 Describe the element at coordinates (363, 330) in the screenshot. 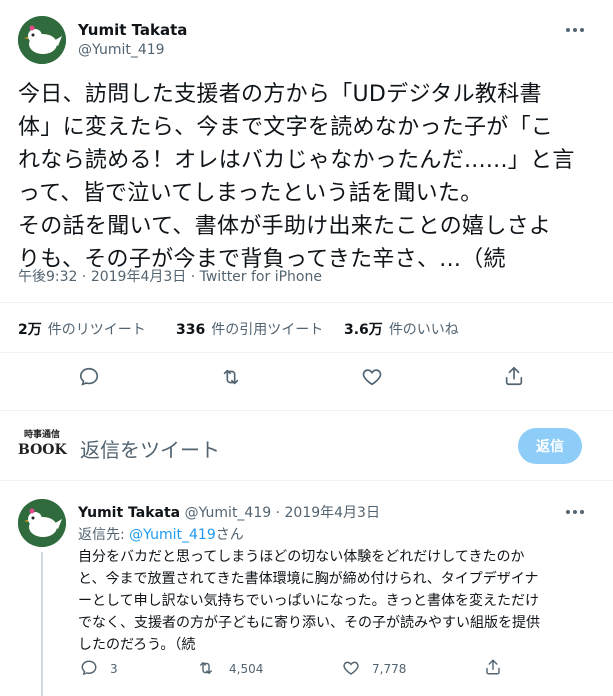

I see `like-count-number: 3.6万` at that location.